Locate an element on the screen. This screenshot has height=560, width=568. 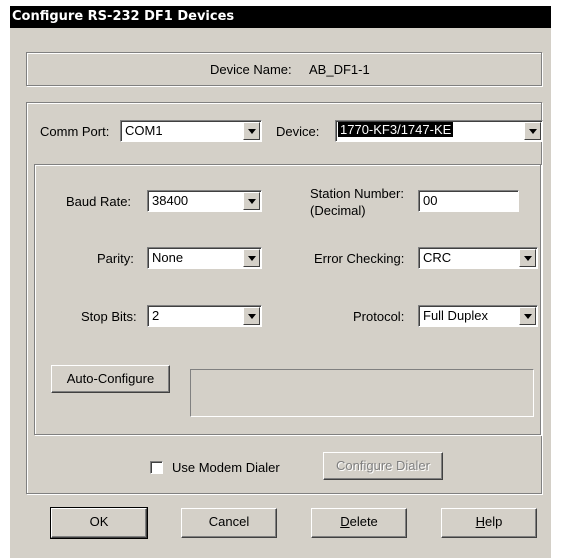
help-mnemonic: H is located at coordinates (480, 521).